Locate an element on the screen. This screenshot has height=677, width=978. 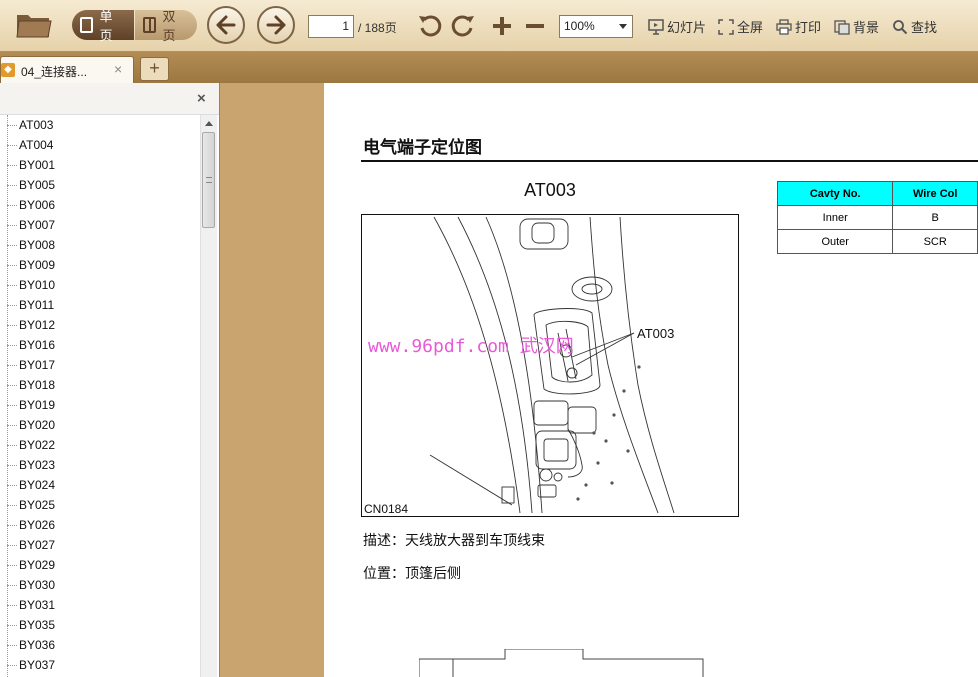
tree-item: BY005 is located at coordinates (100, 185).